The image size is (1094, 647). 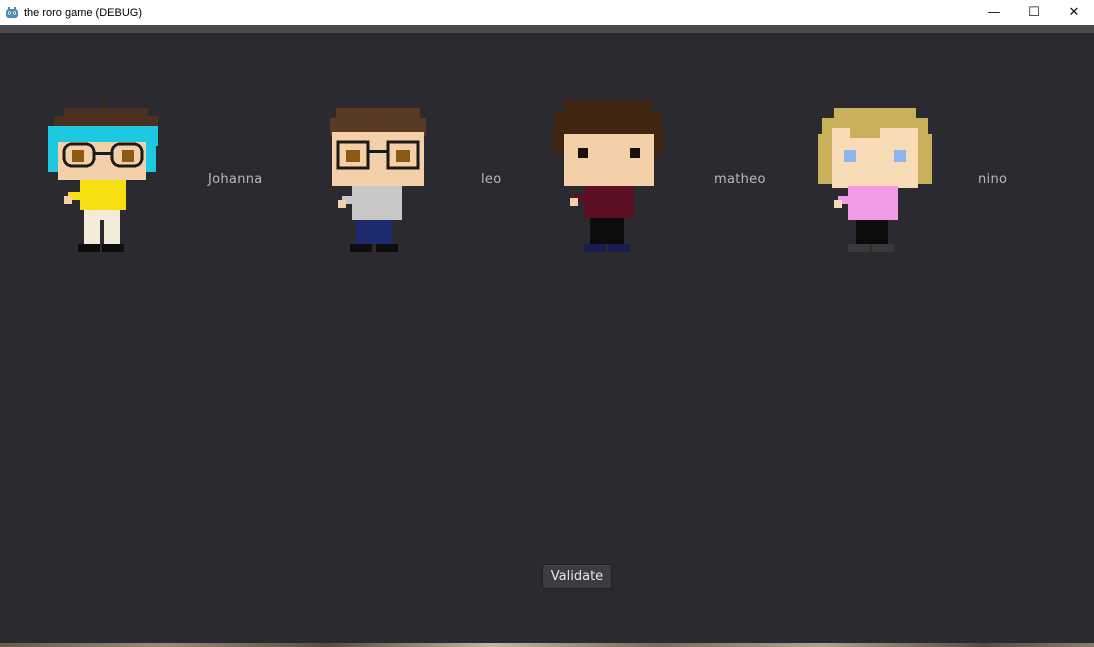 I want to click on minimize-button: —, so click(x=994, y=12).